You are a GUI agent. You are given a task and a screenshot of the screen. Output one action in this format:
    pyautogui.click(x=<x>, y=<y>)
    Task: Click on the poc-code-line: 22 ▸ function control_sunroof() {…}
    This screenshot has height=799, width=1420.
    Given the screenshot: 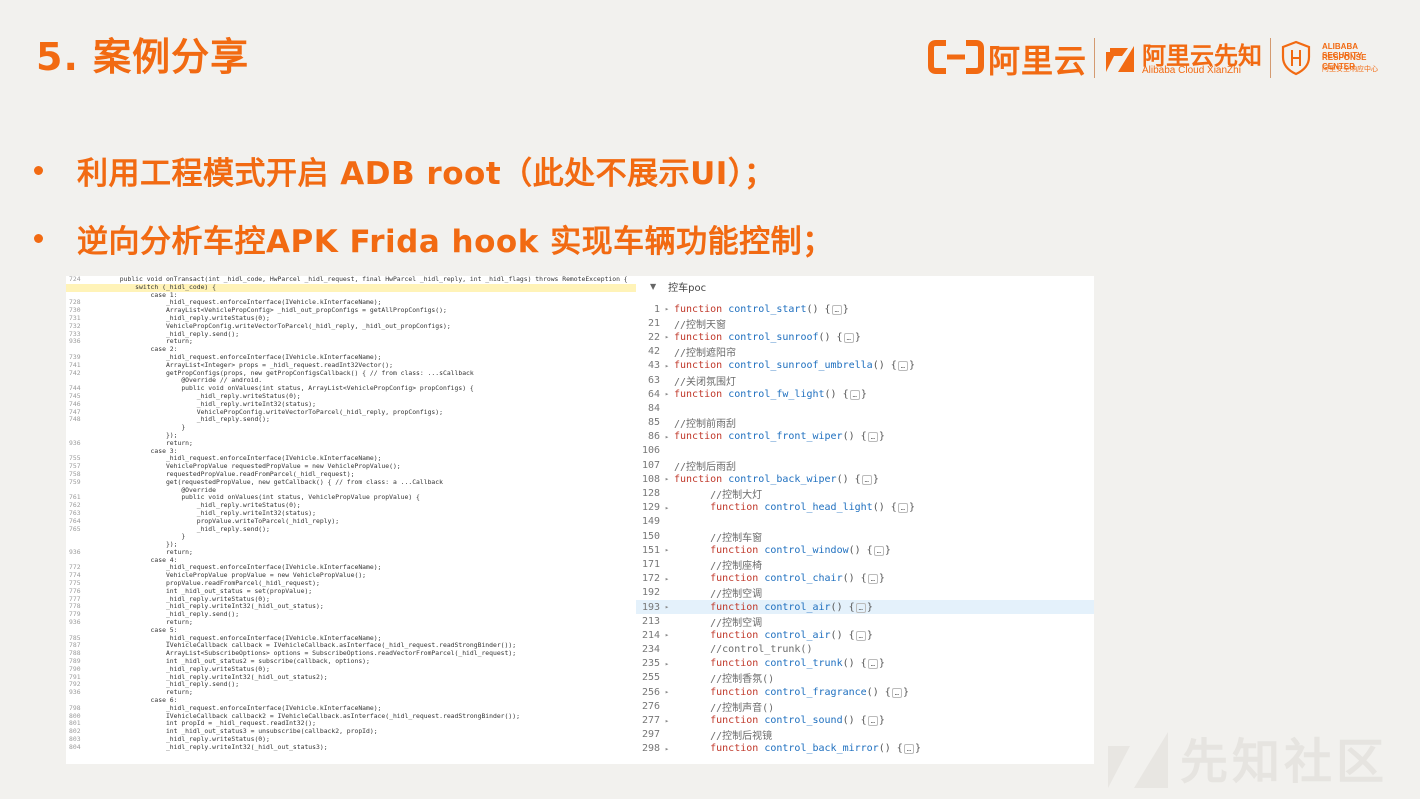 What is the action you would take?
    pyautogui.click(x=865, y=337)
    